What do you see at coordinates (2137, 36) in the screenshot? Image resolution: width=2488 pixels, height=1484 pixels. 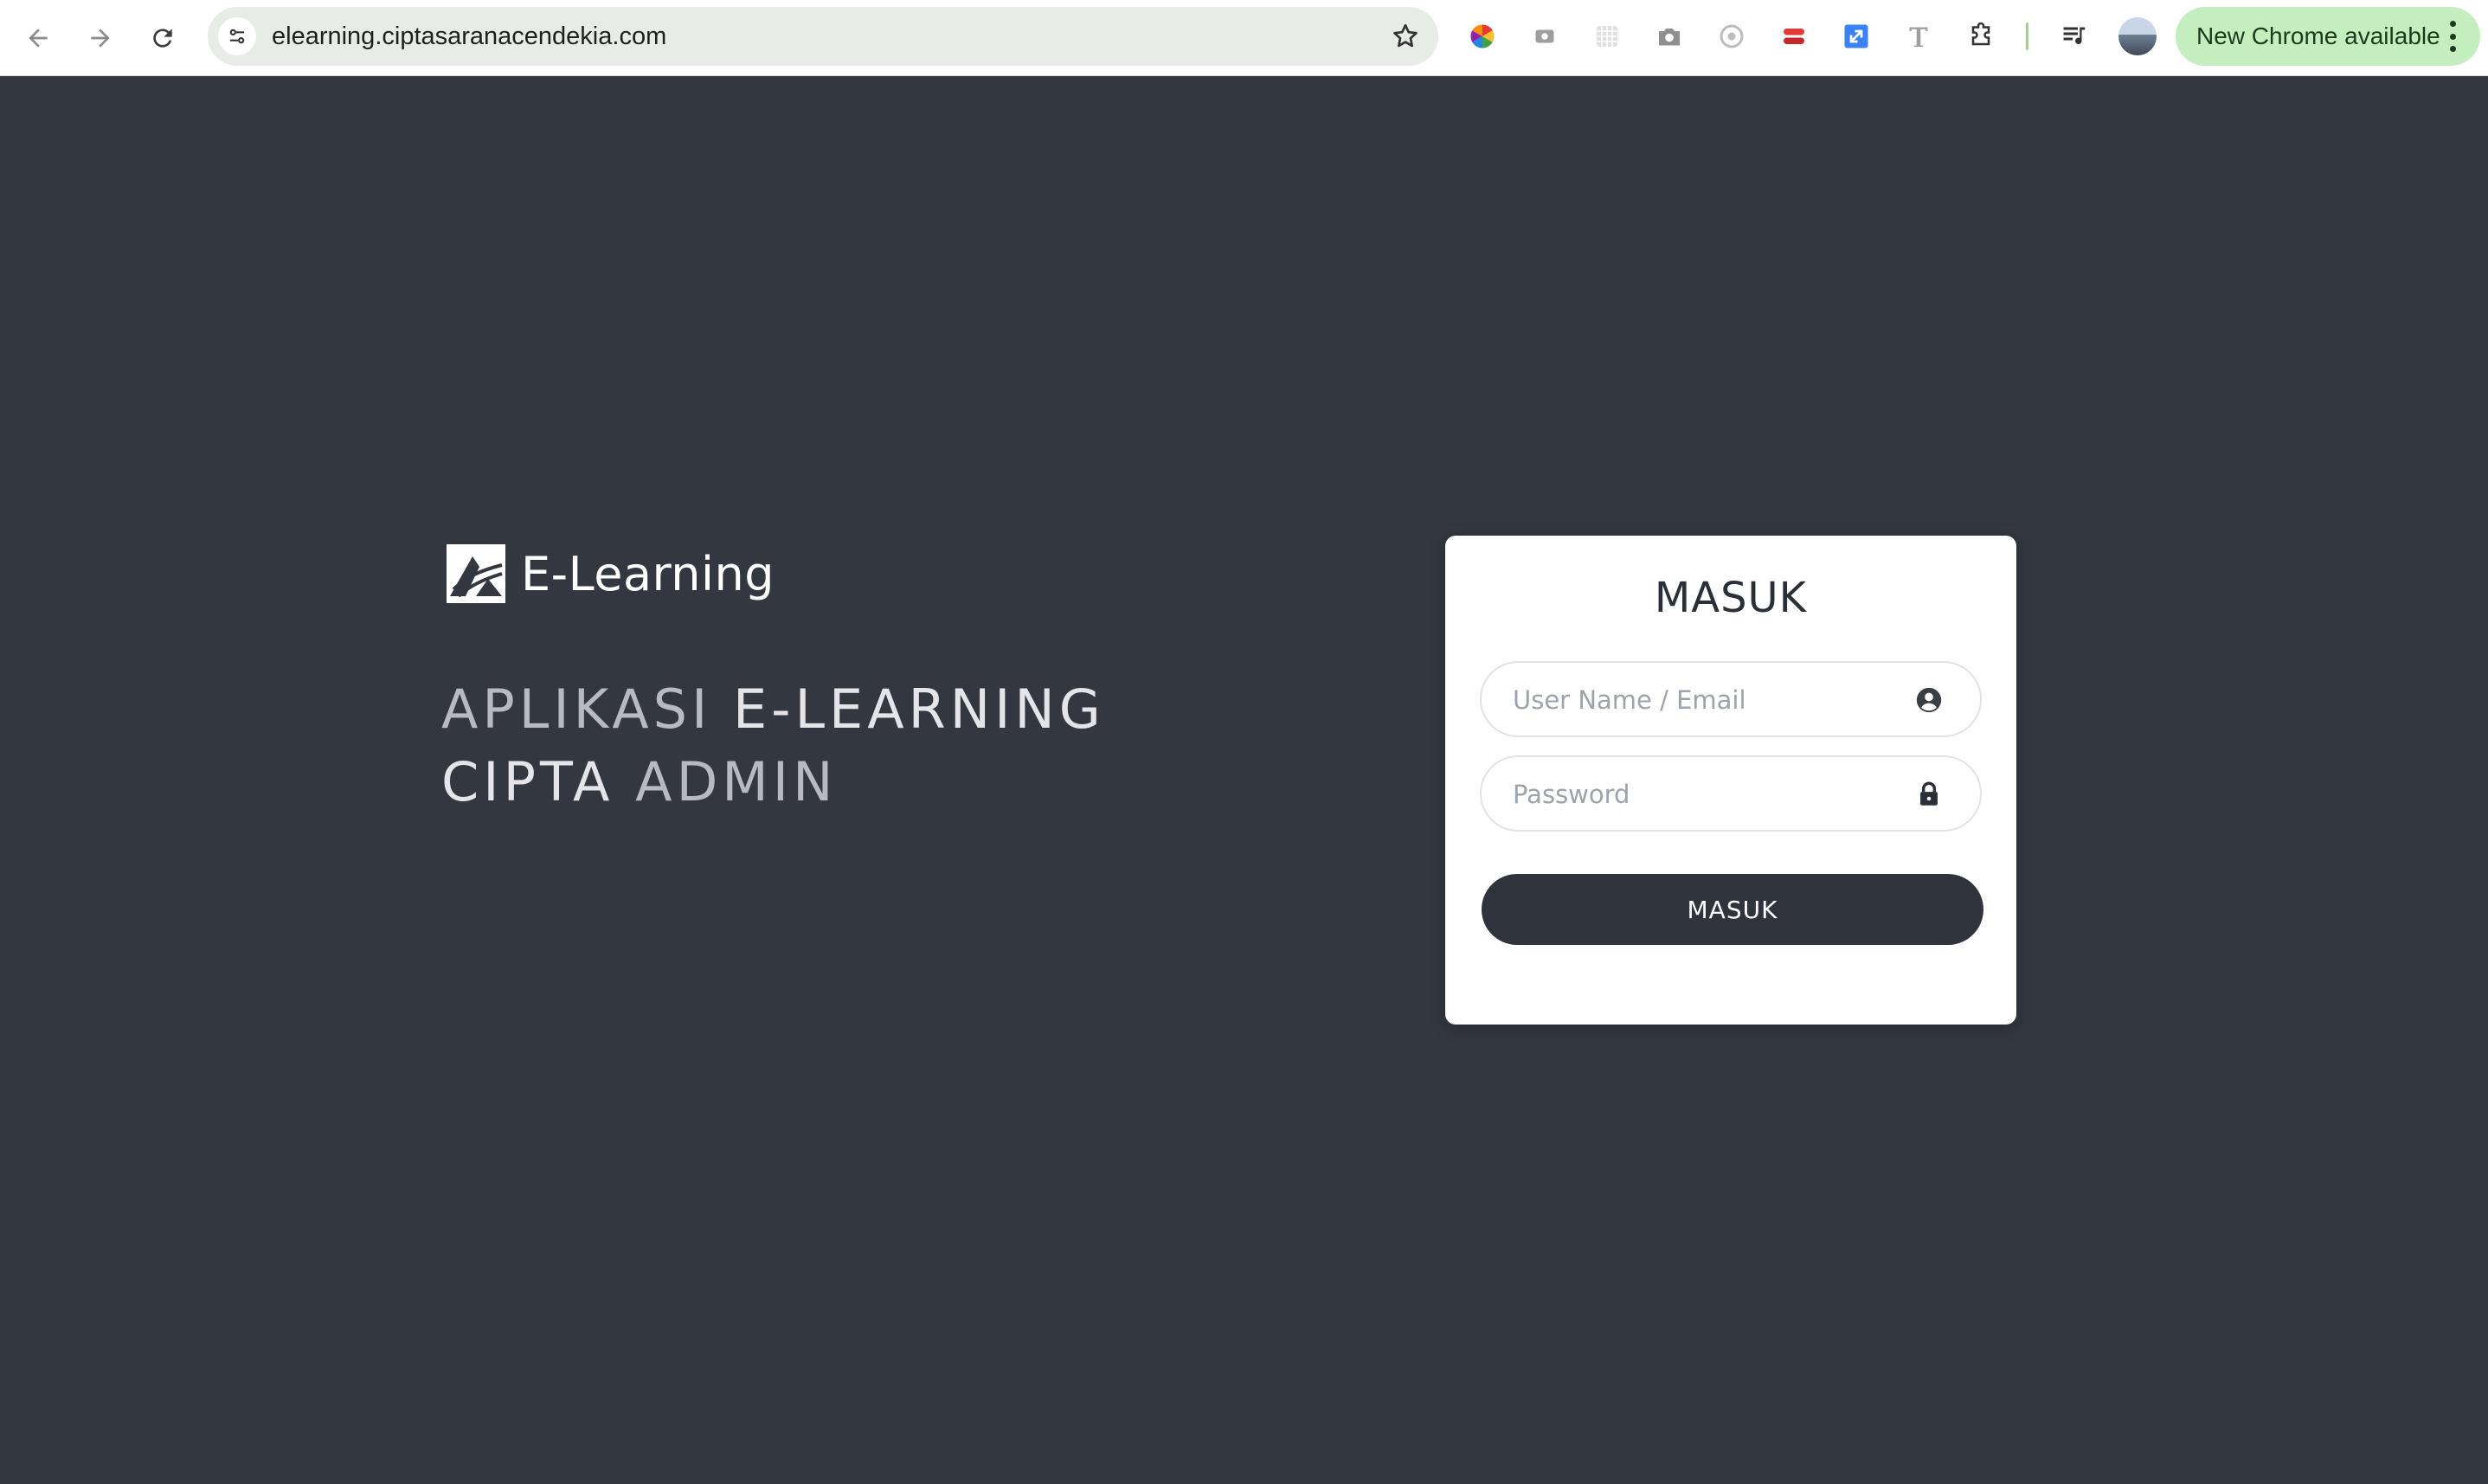 I see `profile-avatar` at bounding box center [2137, 36].